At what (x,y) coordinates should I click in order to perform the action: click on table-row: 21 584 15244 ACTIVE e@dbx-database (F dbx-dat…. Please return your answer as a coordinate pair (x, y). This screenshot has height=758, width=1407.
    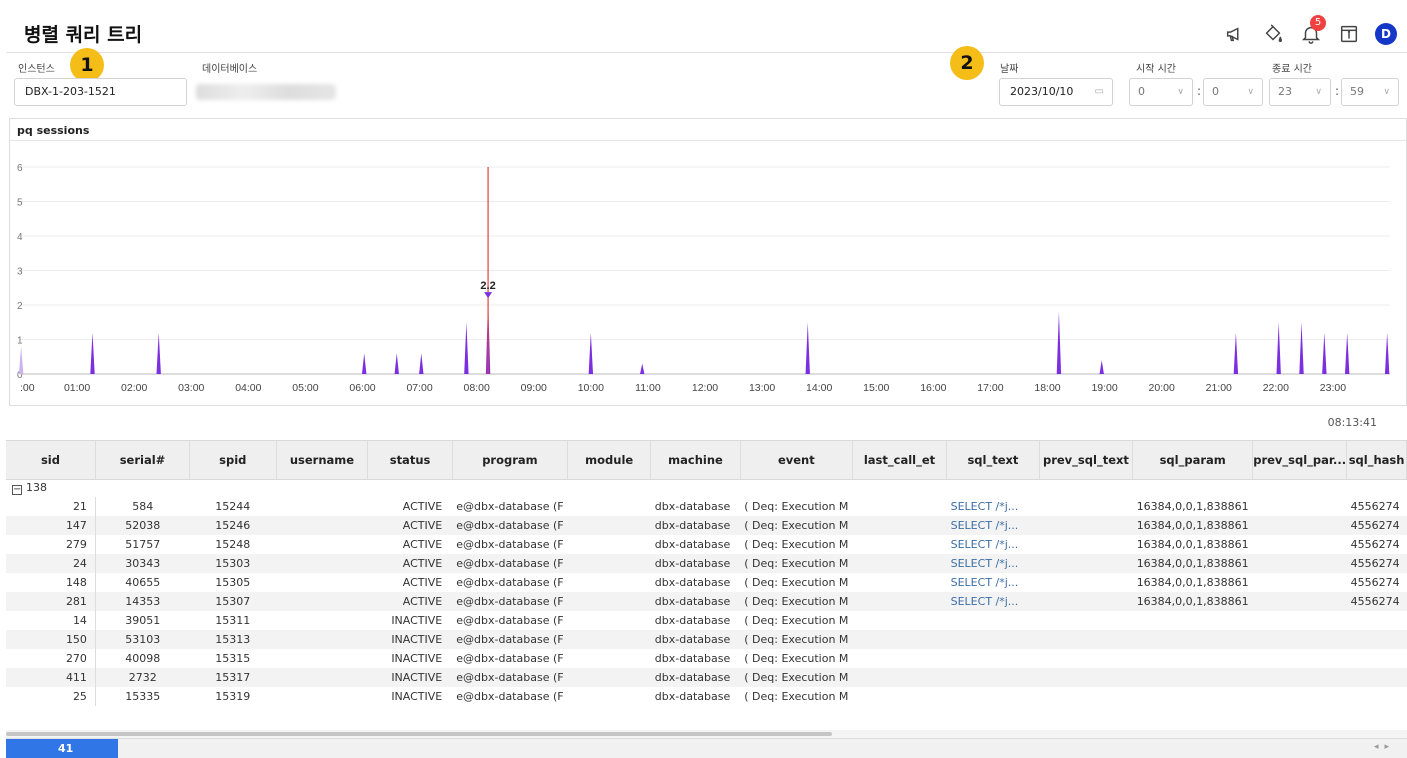
    Looking at the image, I should click on (706, 506).